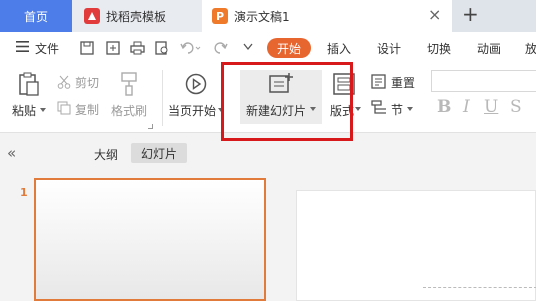 Image resolution: width=536 pixels, height=301 pixels. Describe the element at coordinates (87, 82) in the screenshot. I see `cut-button: 剪切` at that location.